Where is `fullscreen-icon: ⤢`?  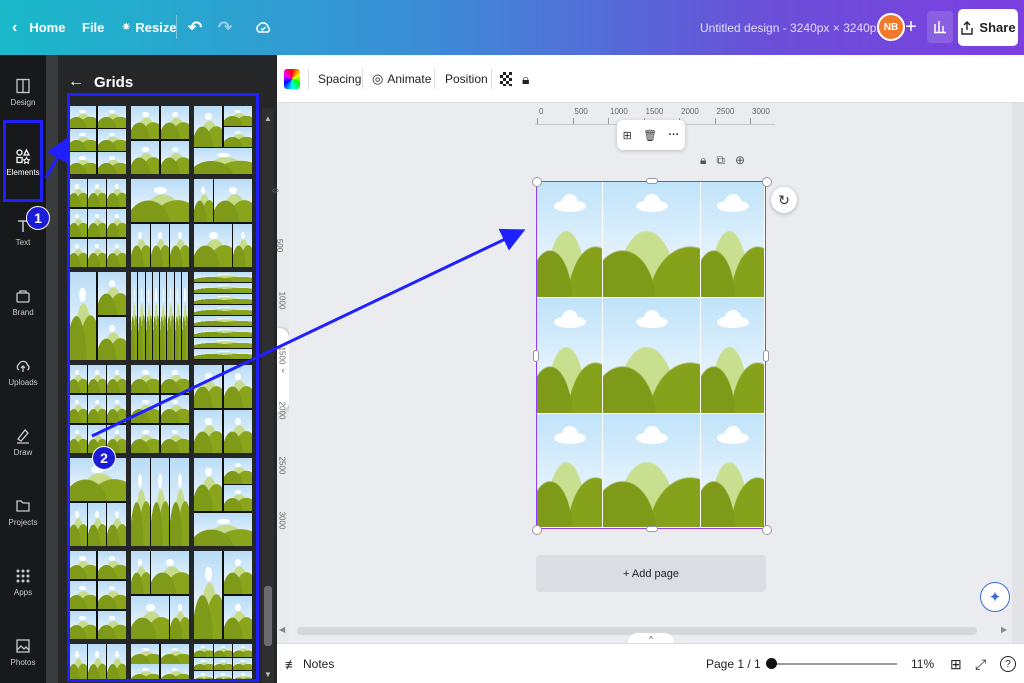
fullscreen-icon: ⤢ is located at coordinates (980, 663).